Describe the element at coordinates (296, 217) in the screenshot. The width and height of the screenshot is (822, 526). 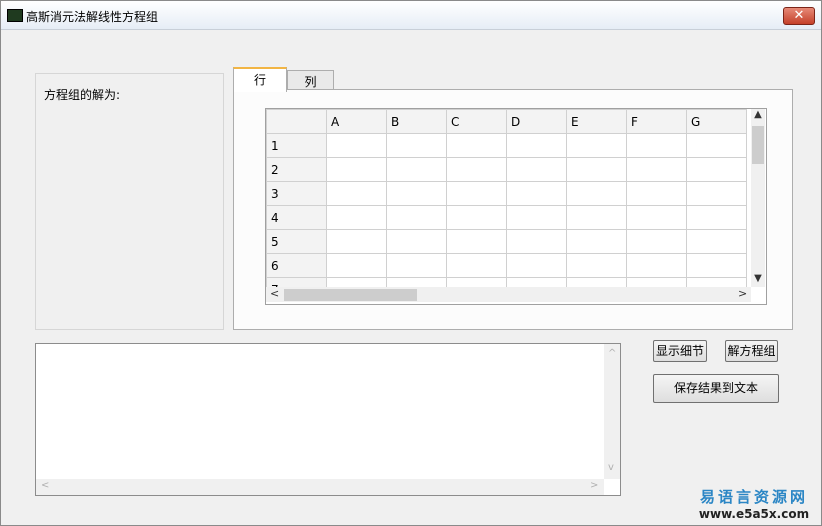
I see `row-header: 4` at that location.